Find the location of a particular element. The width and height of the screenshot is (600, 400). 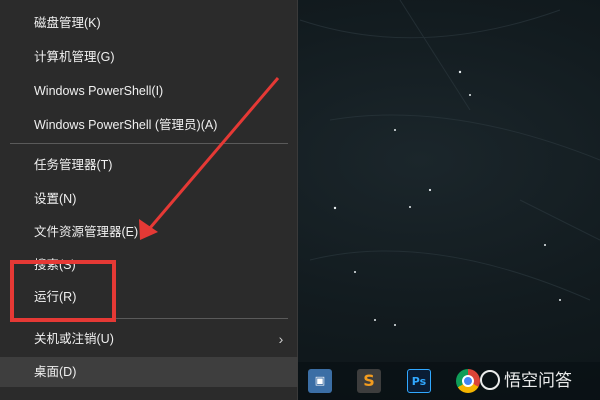

menu-item-powershell: Windows PowerShell(I) is located at coordinates (149, 91).